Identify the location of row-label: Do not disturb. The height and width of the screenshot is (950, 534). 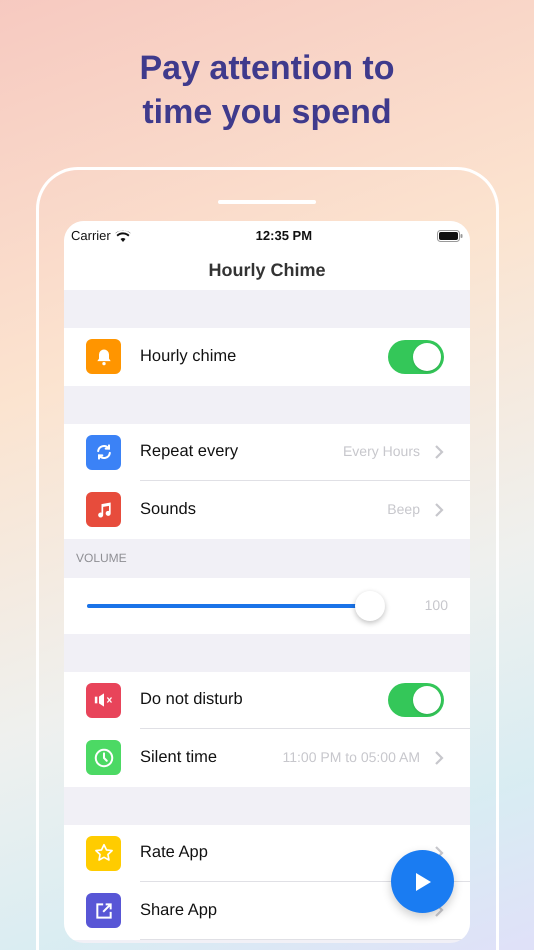
(192, 699).